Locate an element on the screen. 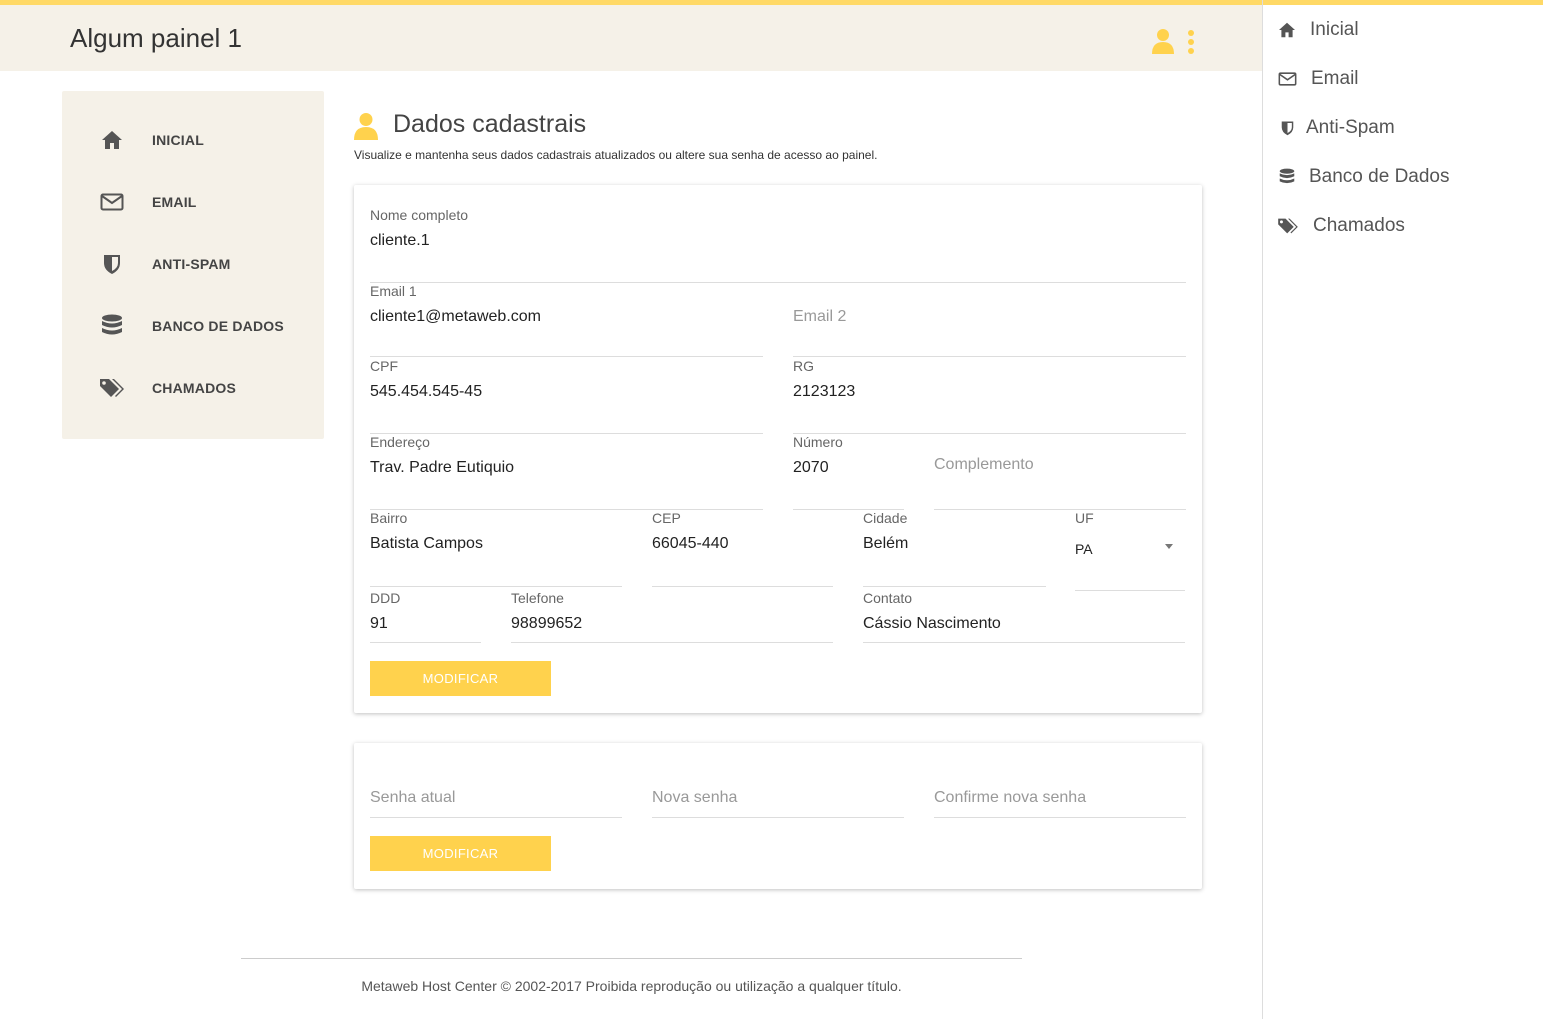  sidebar-item-chamados: CHAMADOS is located at coordinates (193, 388).